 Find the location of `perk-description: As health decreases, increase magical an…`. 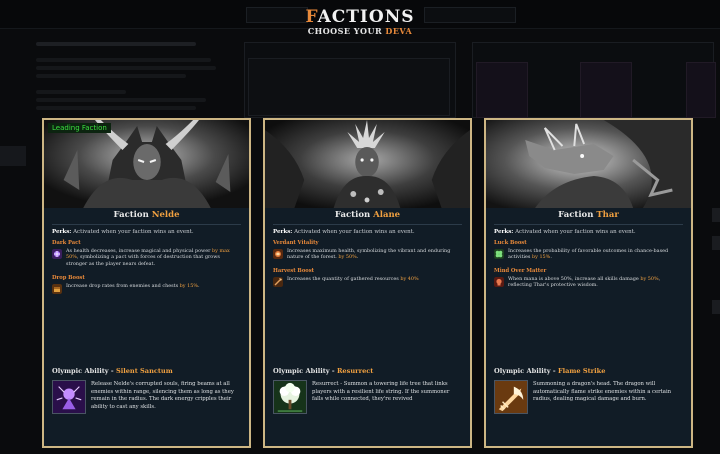

perk-description: As health decreases, increase magical an… is located at coordinates (148, 257).